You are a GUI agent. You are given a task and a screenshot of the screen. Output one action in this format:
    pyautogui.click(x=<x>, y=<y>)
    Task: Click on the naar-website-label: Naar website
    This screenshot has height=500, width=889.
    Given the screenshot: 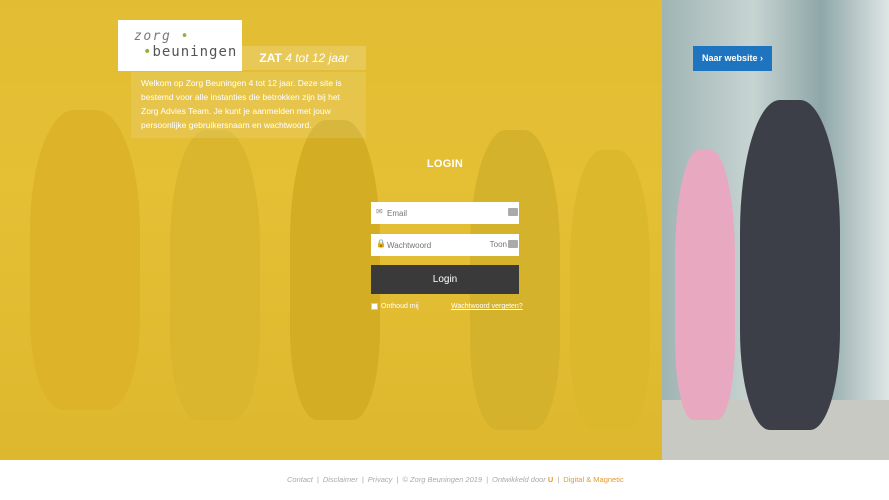 What is the action you would take?
    pyautogui.click(x=729, y=58)
    